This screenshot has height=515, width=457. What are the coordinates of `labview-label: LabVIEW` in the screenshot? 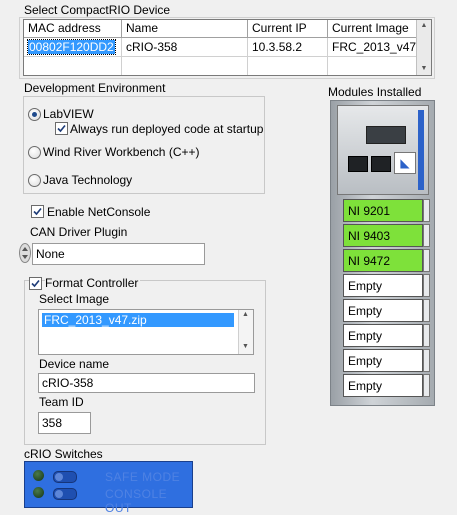 It's located at (68, 114).